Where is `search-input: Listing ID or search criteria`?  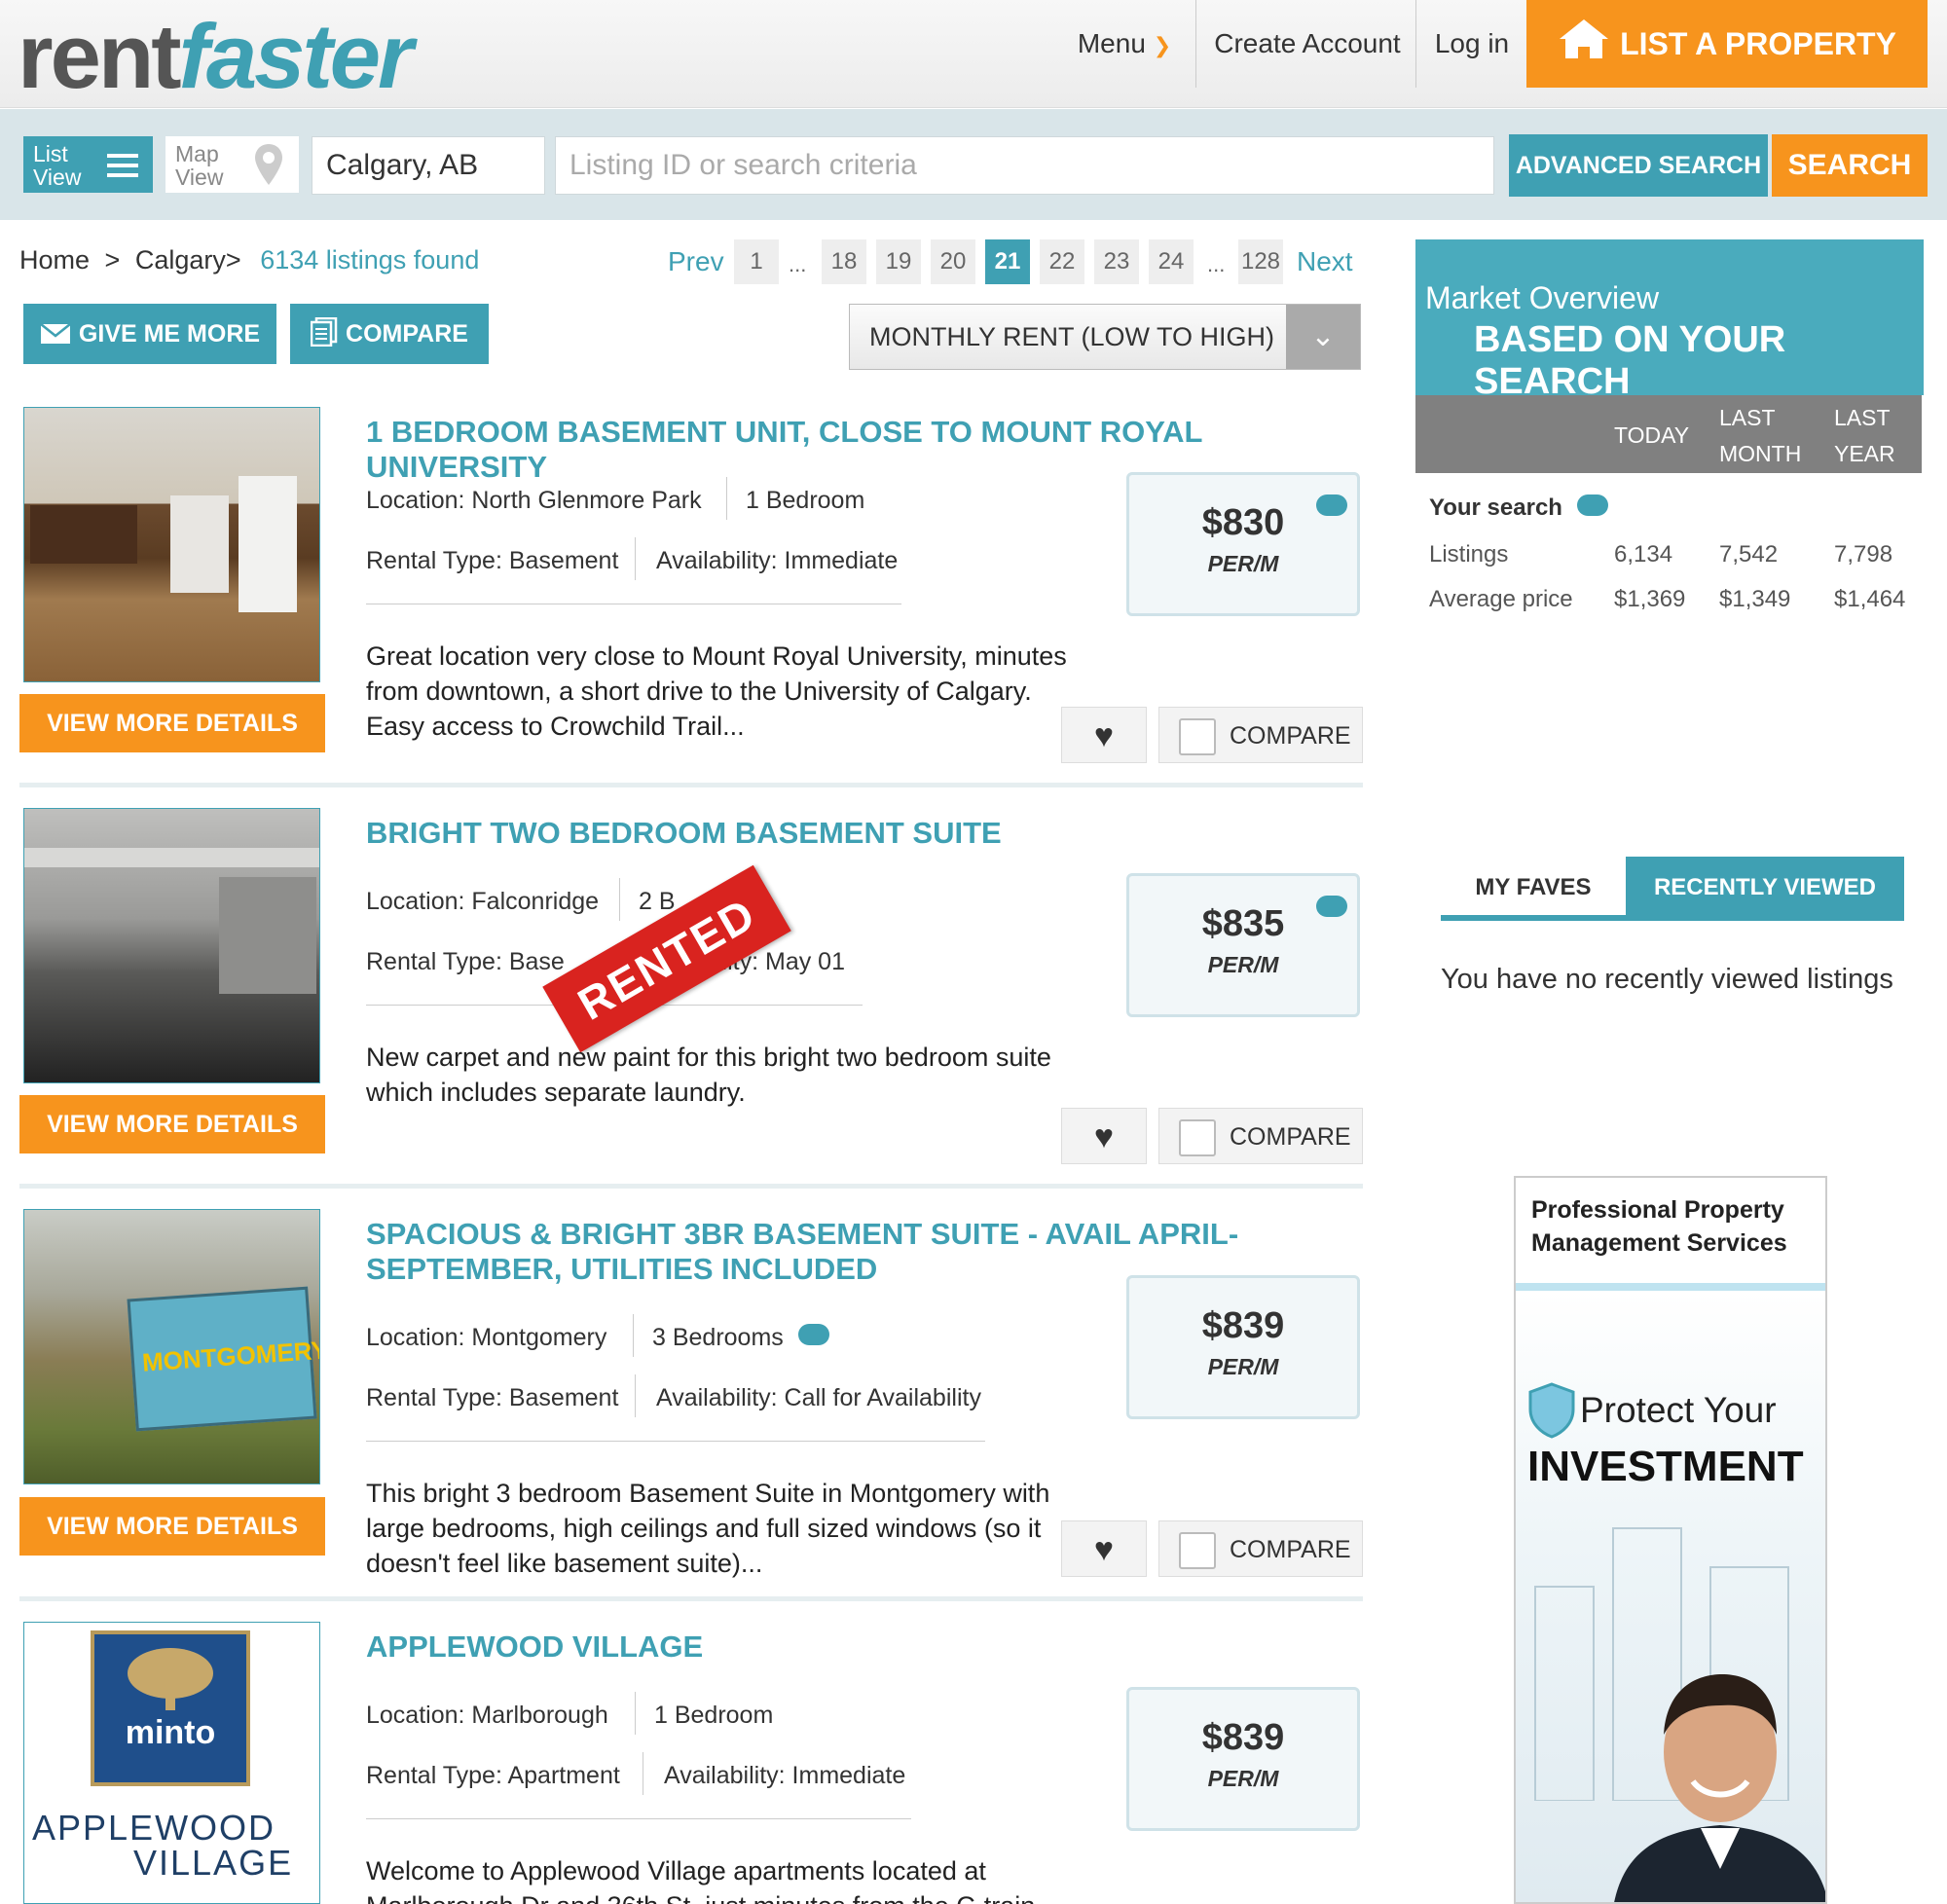
search-input: Listing ID or search criteria is located at coordinates (1024, 165).